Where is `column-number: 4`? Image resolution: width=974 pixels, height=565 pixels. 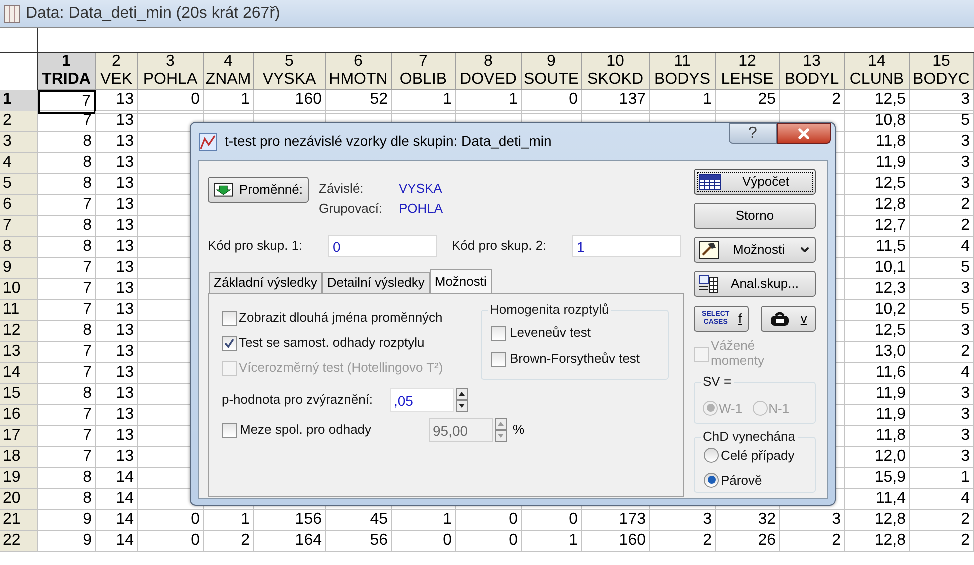 column-number: 4 is located at coordinates (228, 62).